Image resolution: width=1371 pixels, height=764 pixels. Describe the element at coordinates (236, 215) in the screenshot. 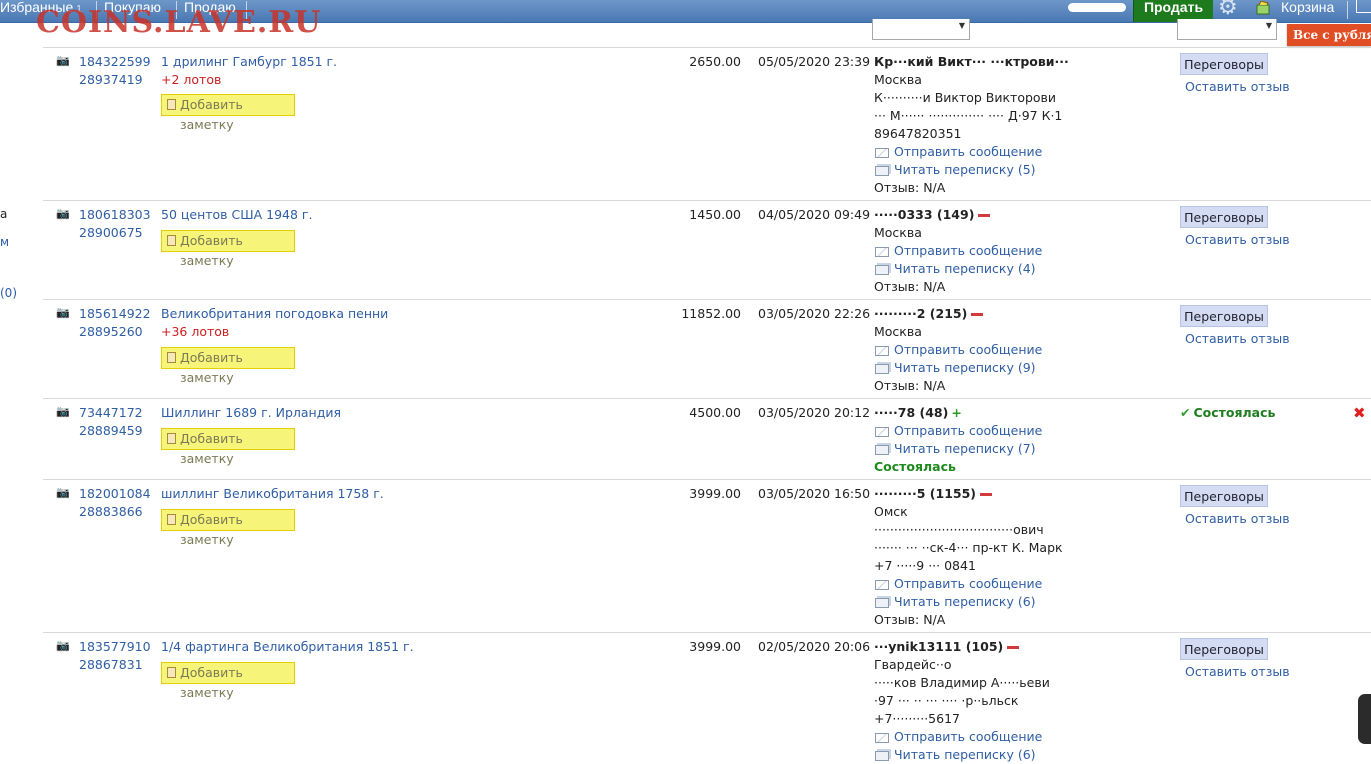

I see `lot-title-link: 50 центов США 1948 г.` at that location.